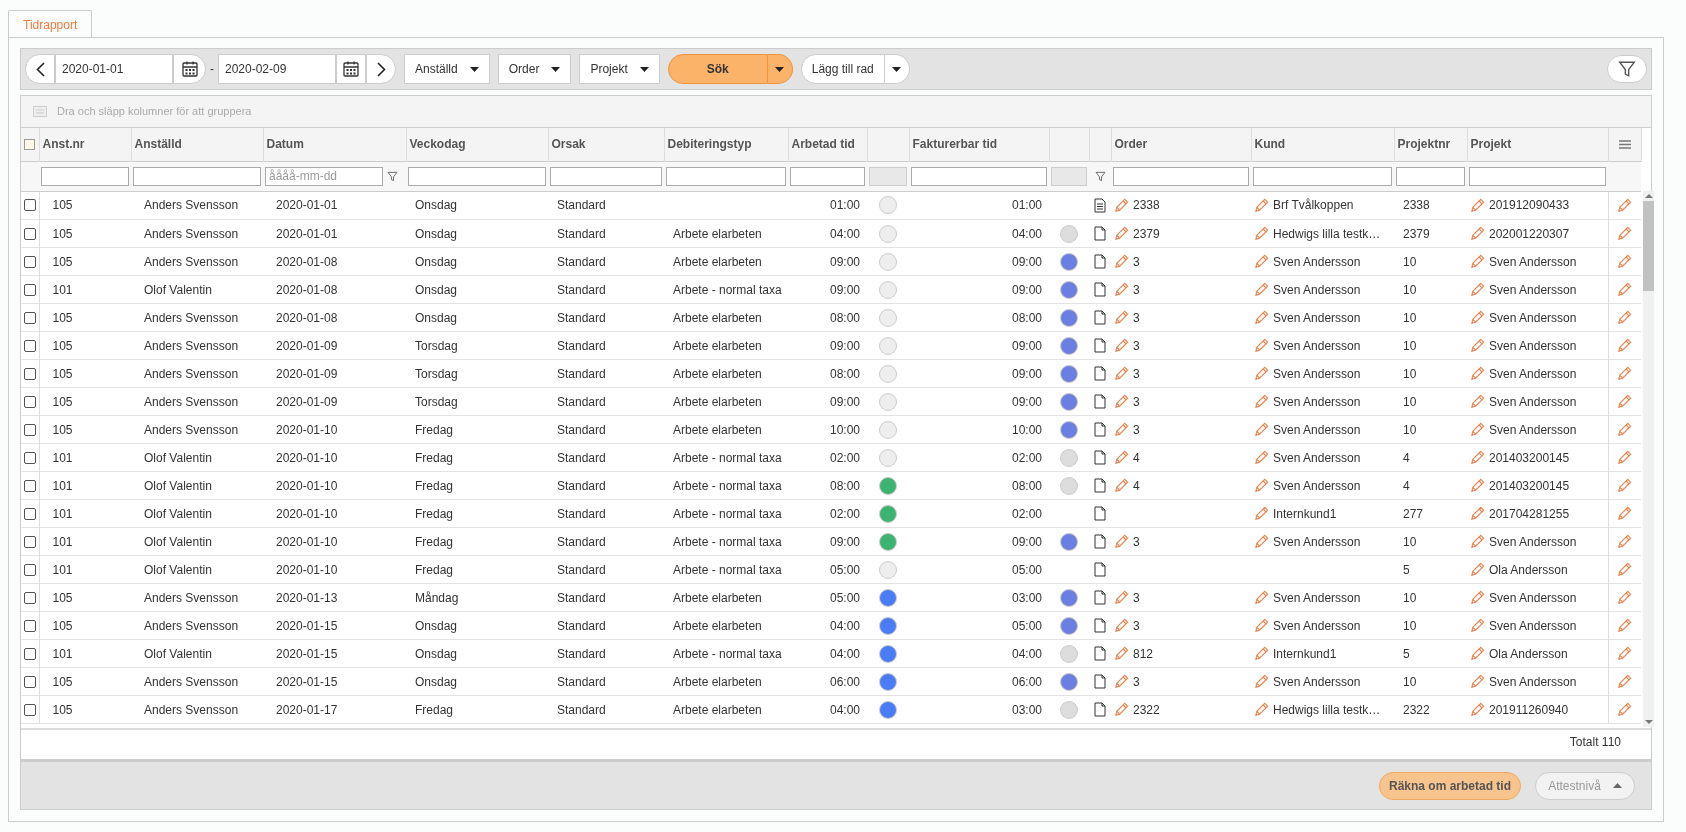 The width and height of the screenshot is (1686, 832). What do you see at coordinates (1424, 144) in the screenshot?
I see `column-header: Projektnr` at bounding box center [1424, 144].